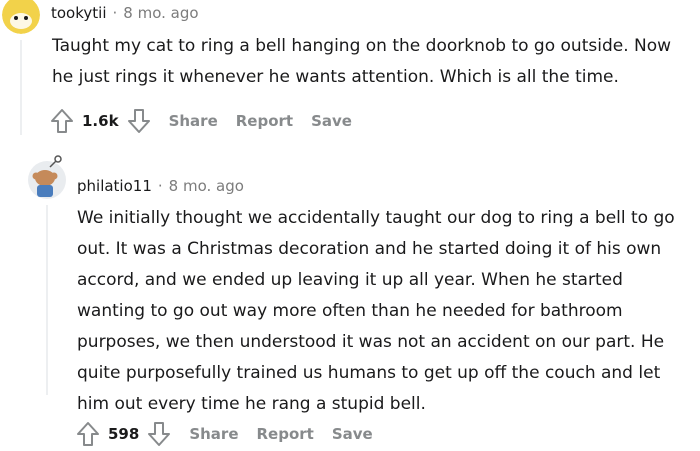 Image resolution: width=700 pixels, height=451 pixels. I want to click on comment-action-bar: 598 Share Report Save, so click(224, 434).